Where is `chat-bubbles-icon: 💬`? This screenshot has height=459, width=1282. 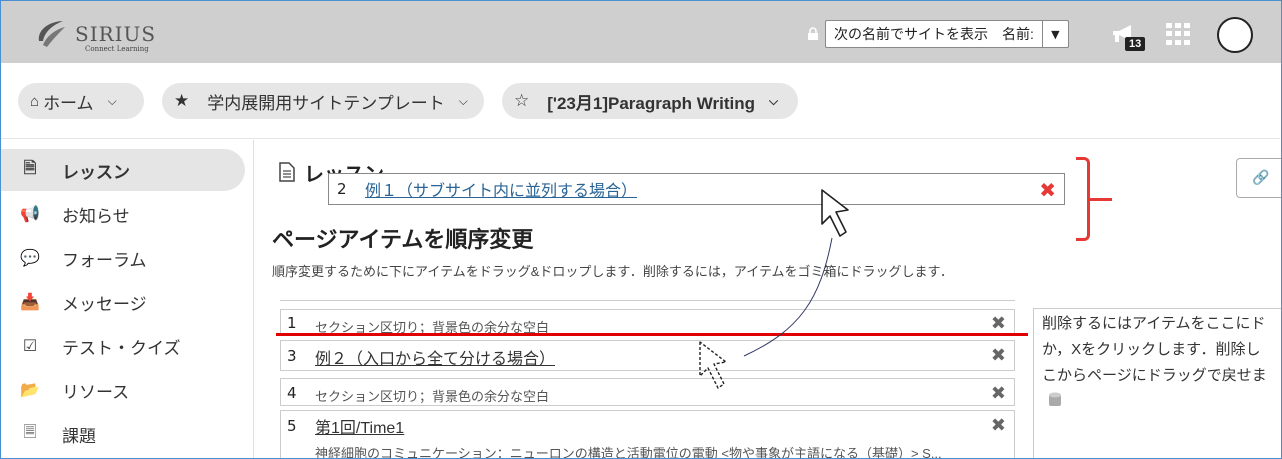 chat-bubbles-icon: 💬 is located at coordinates (30, 258).